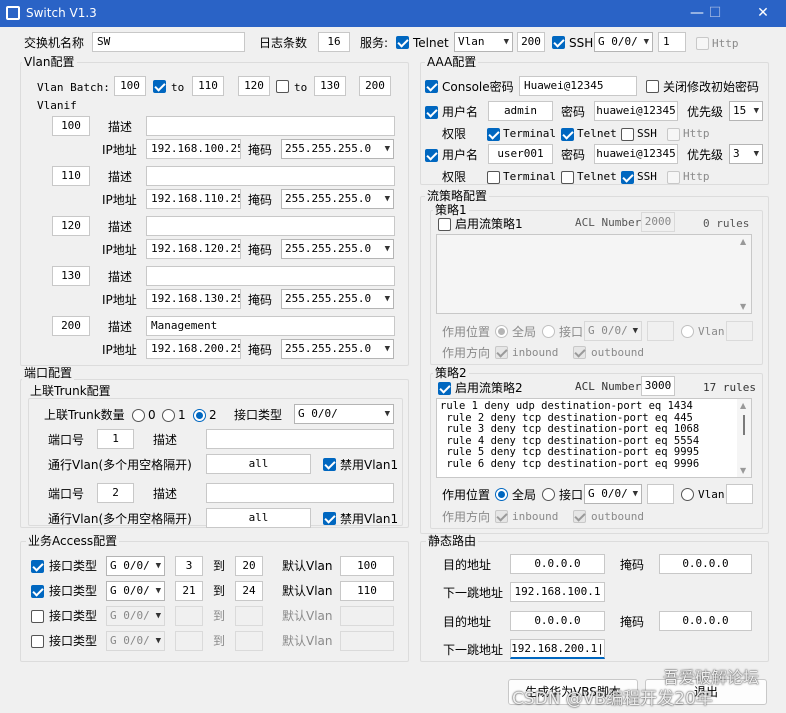 The image size is (786, 713). I want to click on vlanif-id-input: 200, so click(71, 326).